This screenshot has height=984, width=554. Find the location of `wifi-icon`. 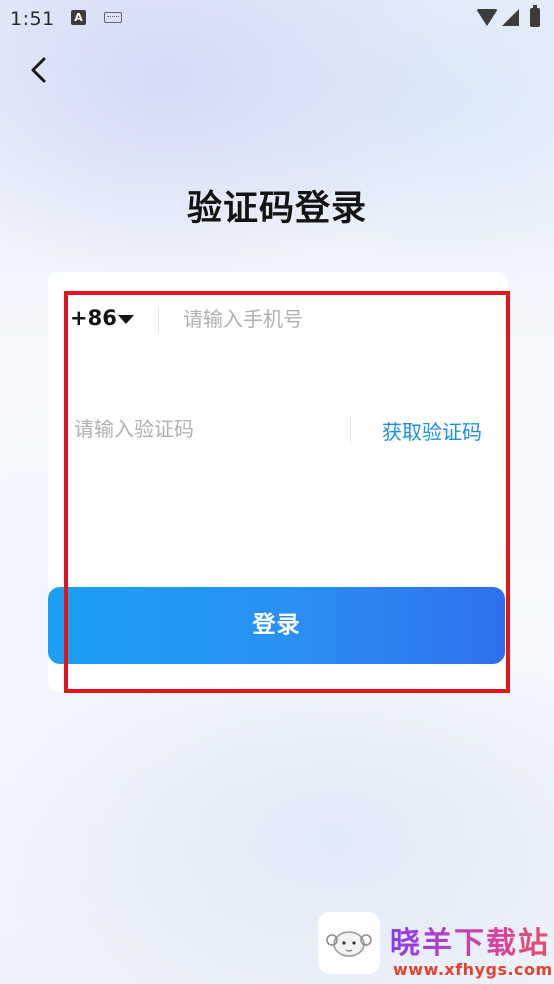

wifi-icon is located at coordinates (487, 17).